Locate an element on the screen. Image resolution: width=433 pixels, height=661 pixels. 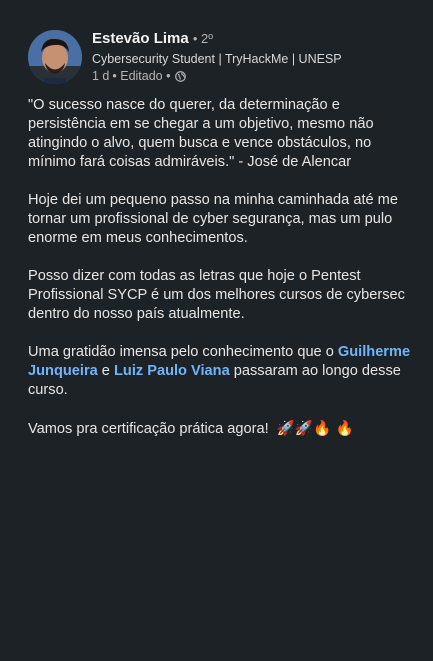
rocket-fire-emoji: 🚀🚀🔥 🔥 is located at coordinates (315, 428).